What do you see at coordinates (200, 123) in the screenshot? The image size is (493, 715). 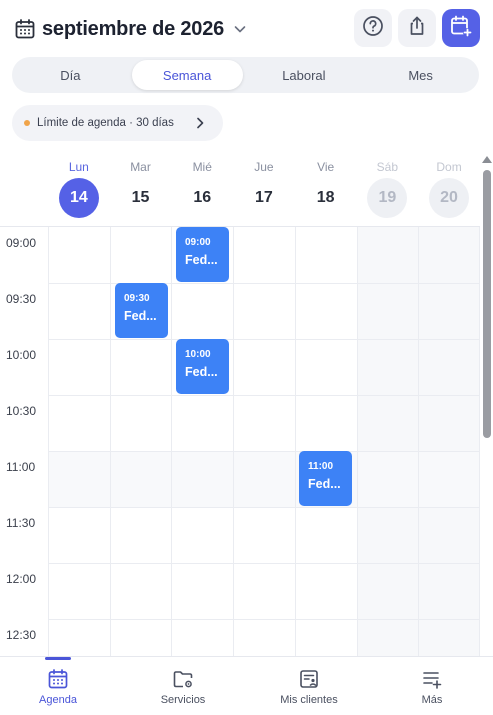 I see `chevron-right-icon` at bounding box center [200, 123].